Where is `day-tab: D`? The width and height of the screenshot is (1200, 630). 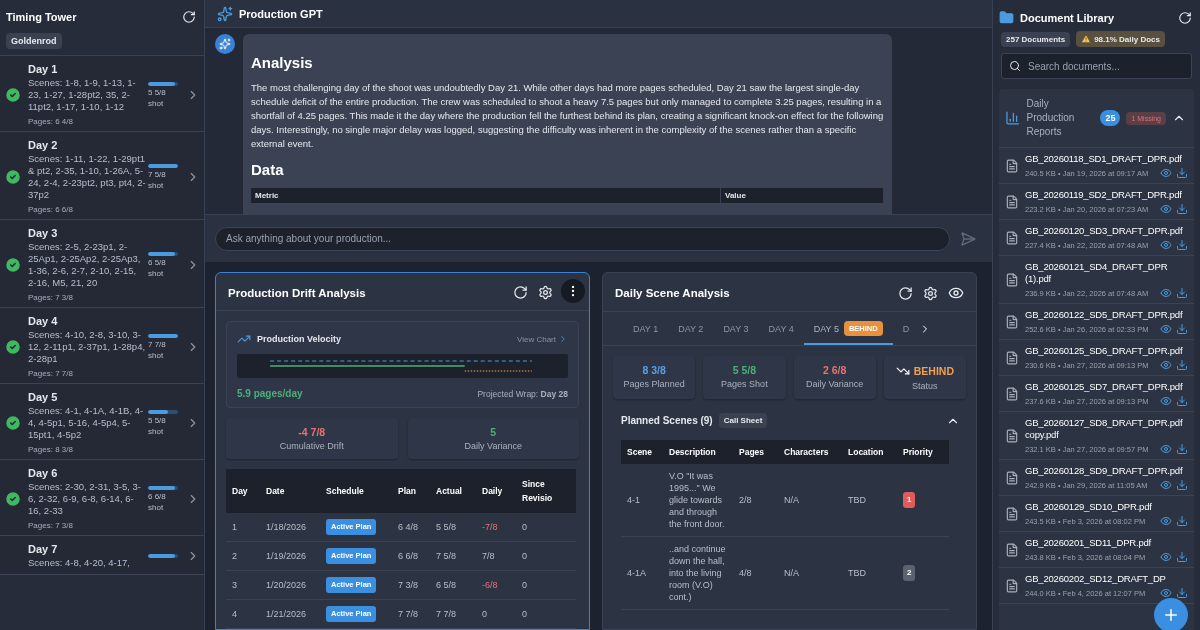 day-tab: D is located at coordinates (906, 328).